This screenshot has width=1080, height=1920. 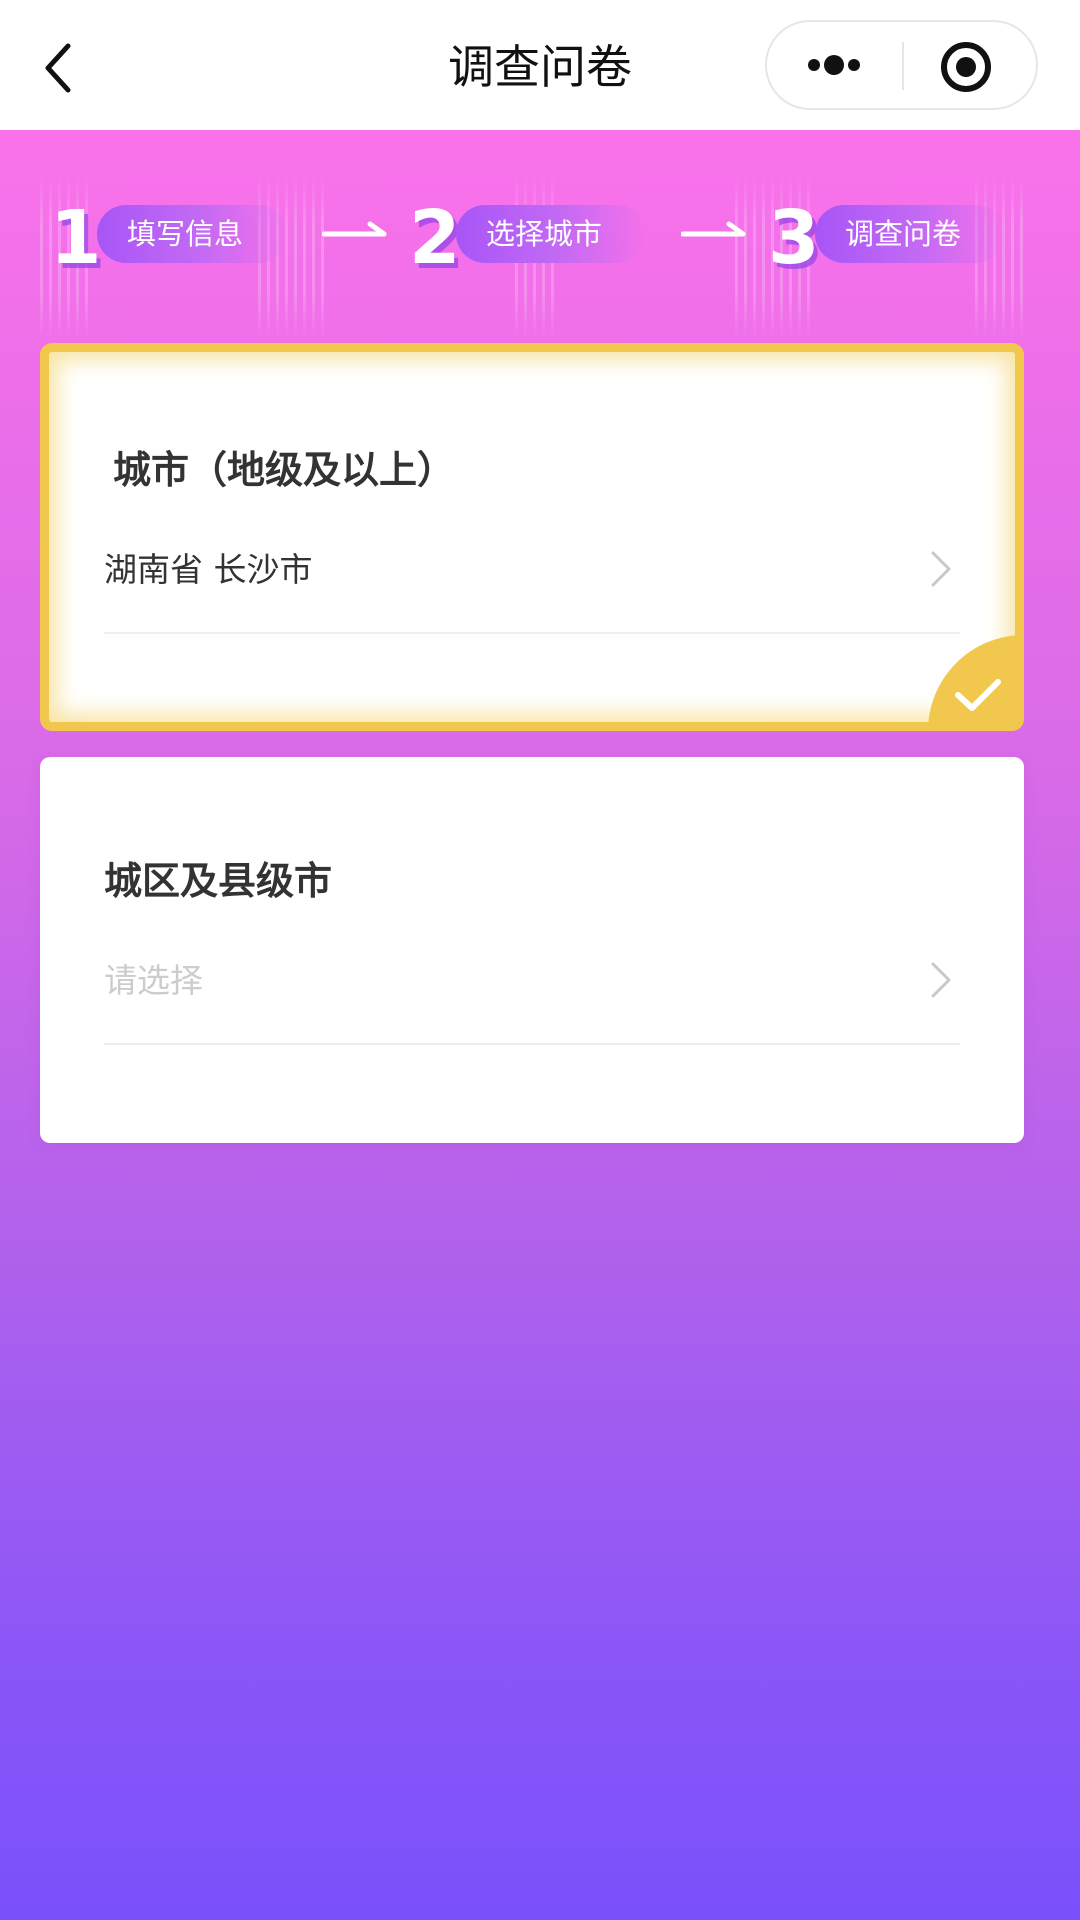 What do you see at coordinates (218, 881) in the screenshot?
I see `district-card-title: 城区及县级市` at bounding box center [218, 881].